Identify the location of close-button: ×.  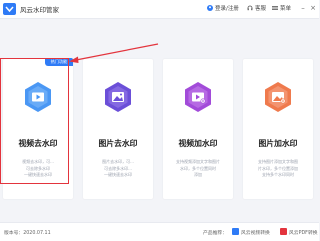
(313, 8).